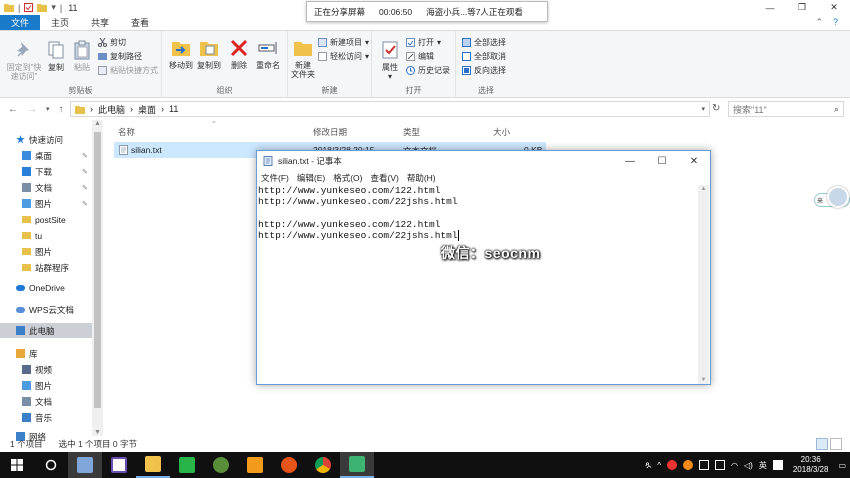 The width and height of the screenshot is (850, 478). I want to click on cut-button: 剪切, so click(112, 42).